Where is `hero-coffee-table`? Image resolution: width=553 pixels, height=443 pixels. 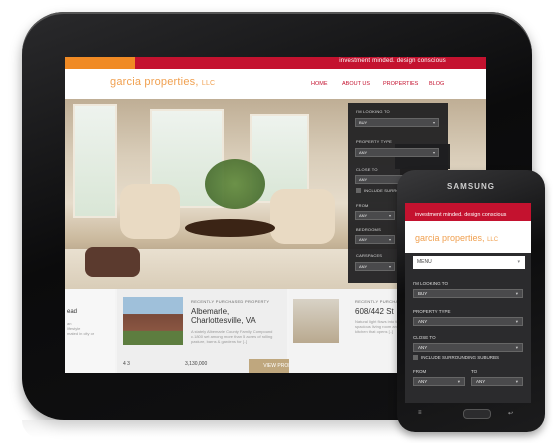 hero-coffee-table is located at coordinates (230, 228).